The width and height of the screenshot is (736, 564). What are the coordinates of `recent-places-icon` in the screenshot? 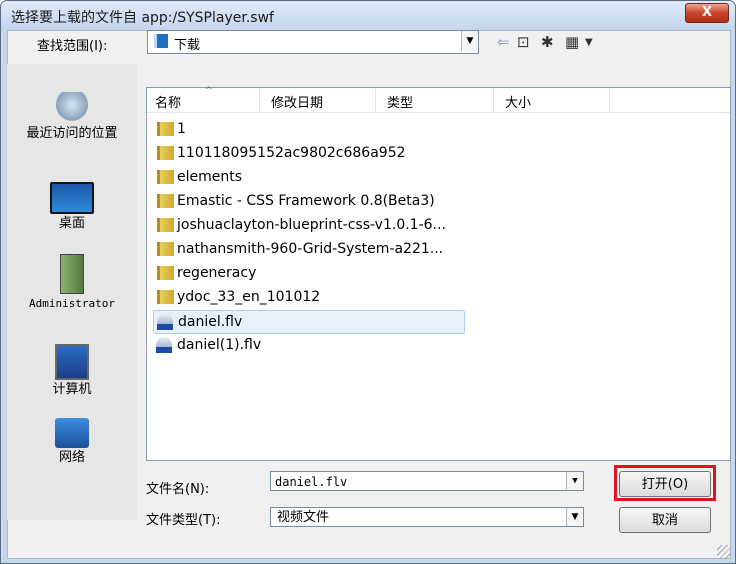 It's located at (72, 108).